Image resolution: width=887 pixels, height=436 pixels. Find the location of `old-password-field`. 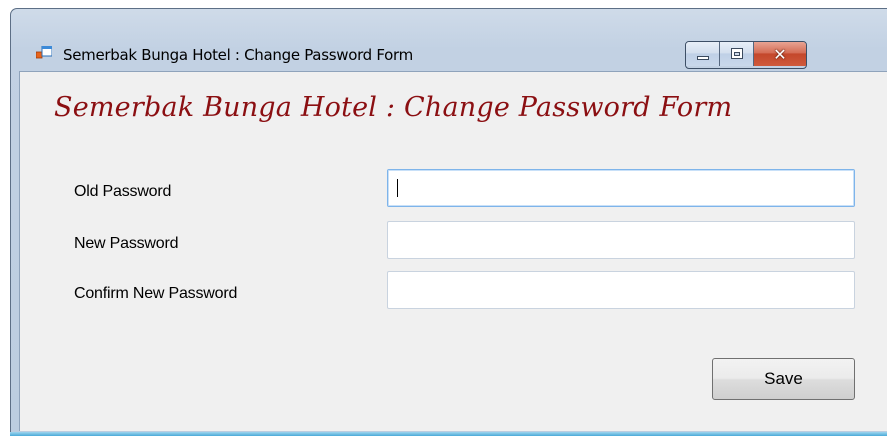

old-password-field is located at coordinates (621, 188).